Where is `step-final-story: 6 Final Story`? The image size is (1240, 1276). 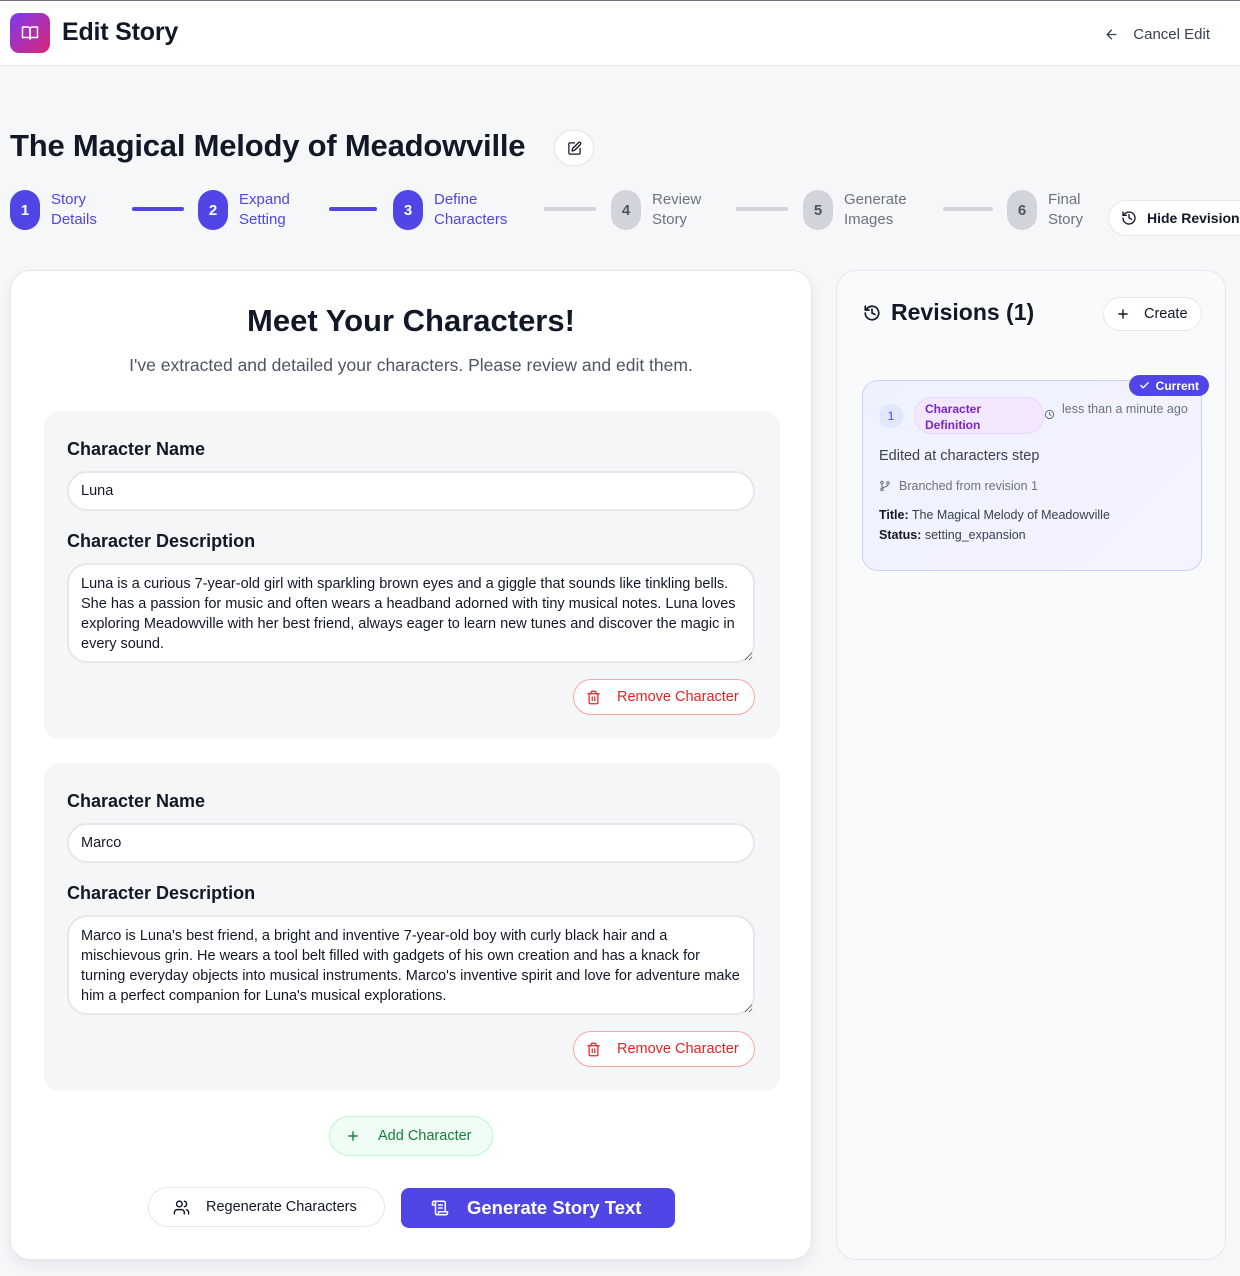
step-final-story: 6 Final Story is located at coordinates (1045, 210).